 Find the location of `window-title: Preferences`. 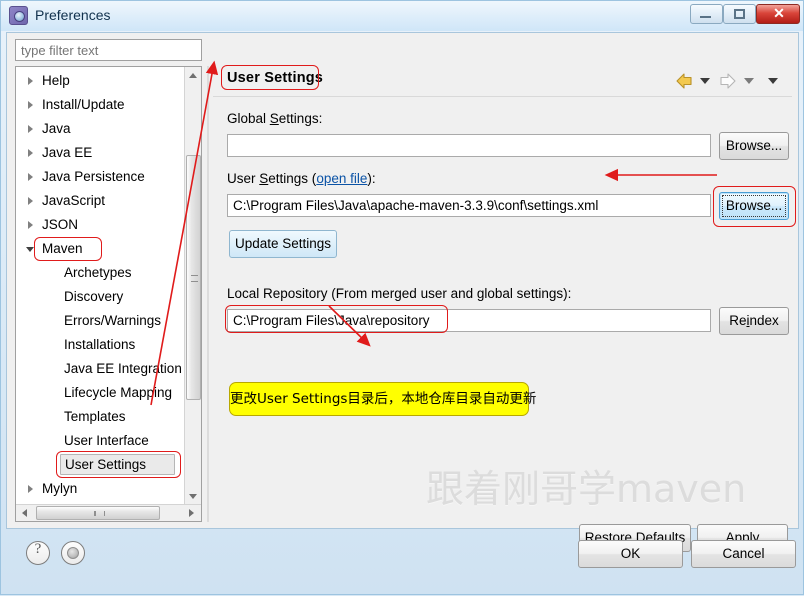

window-title: Preferences is located at coordinates (73, 15).